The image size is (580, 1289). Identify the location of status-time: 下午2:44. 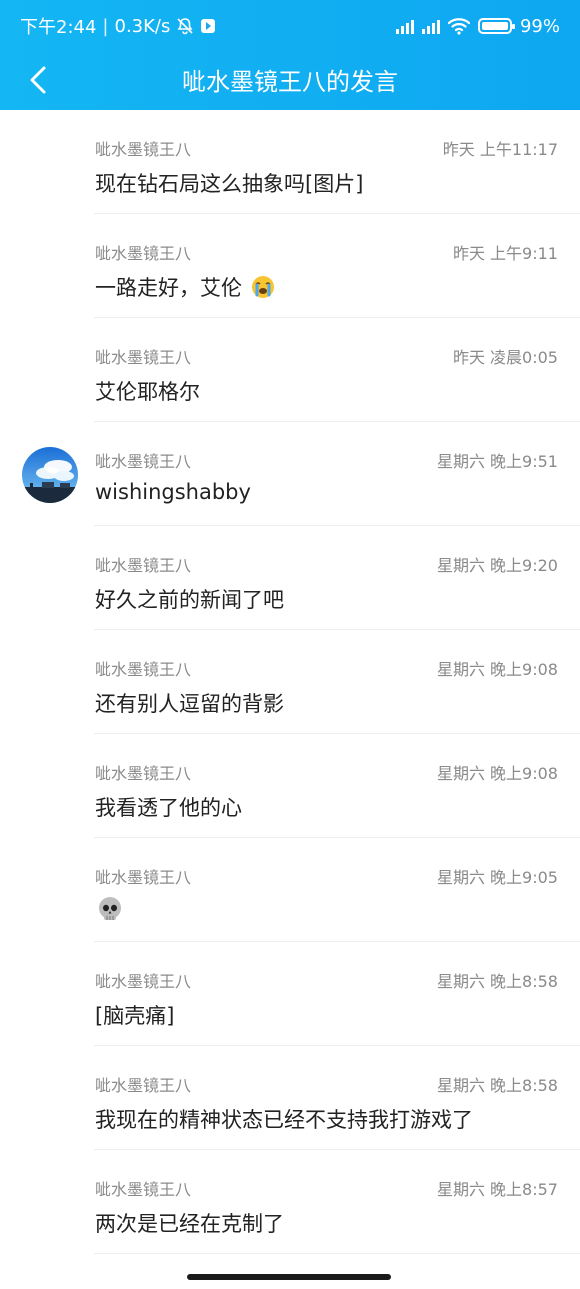
(58, 27).